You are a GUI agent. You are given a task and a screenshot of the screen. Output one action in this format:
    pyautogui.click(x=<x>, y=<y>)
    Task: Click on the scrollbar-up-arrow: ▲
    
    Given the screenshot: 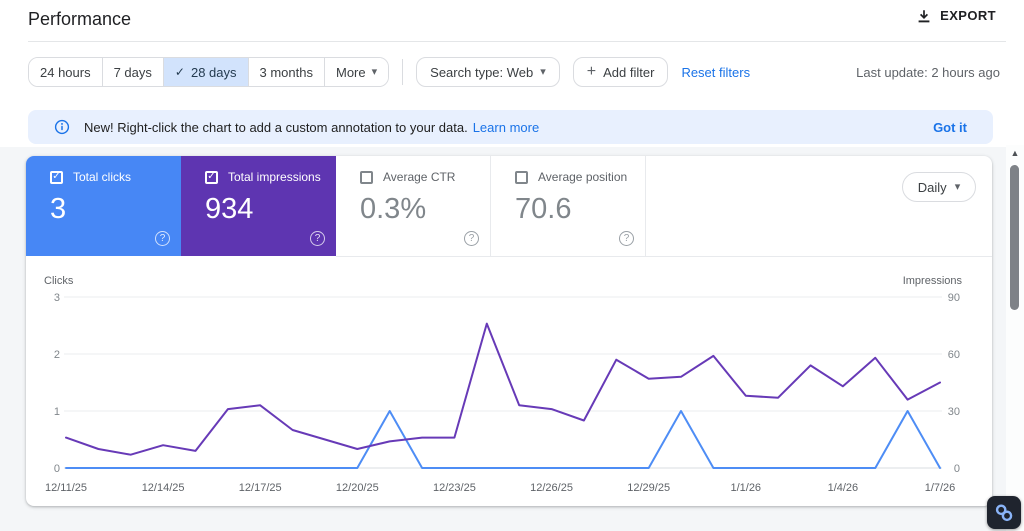 What is the action you would take?
    pyautogui.click(x=1015, y=153)
    